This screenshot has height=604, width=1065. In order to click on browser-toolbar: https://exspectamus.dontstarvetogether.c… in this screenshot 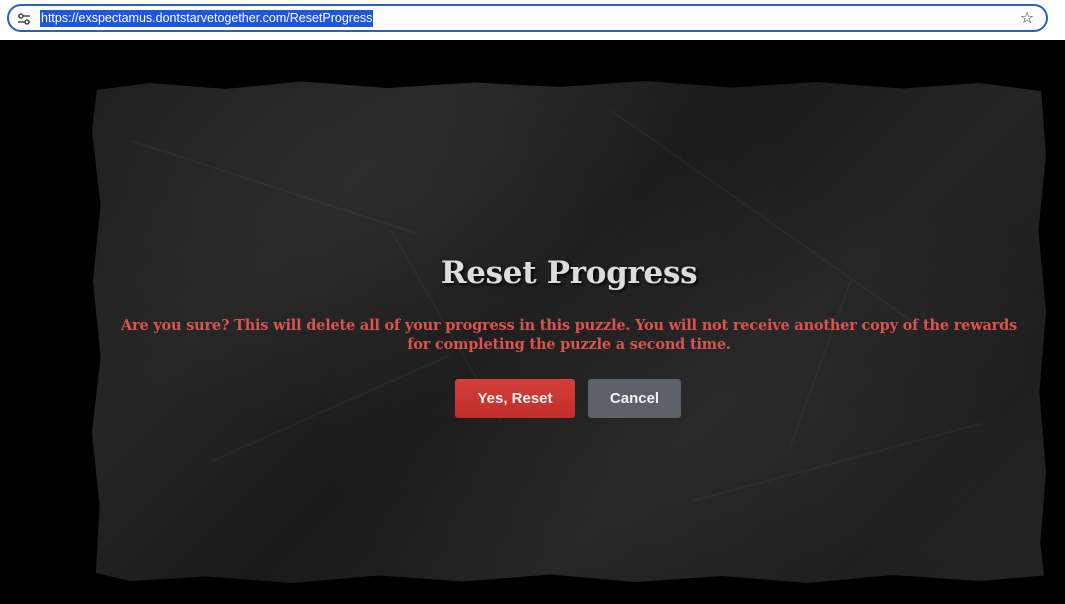, I will do `click(532, 20)`.